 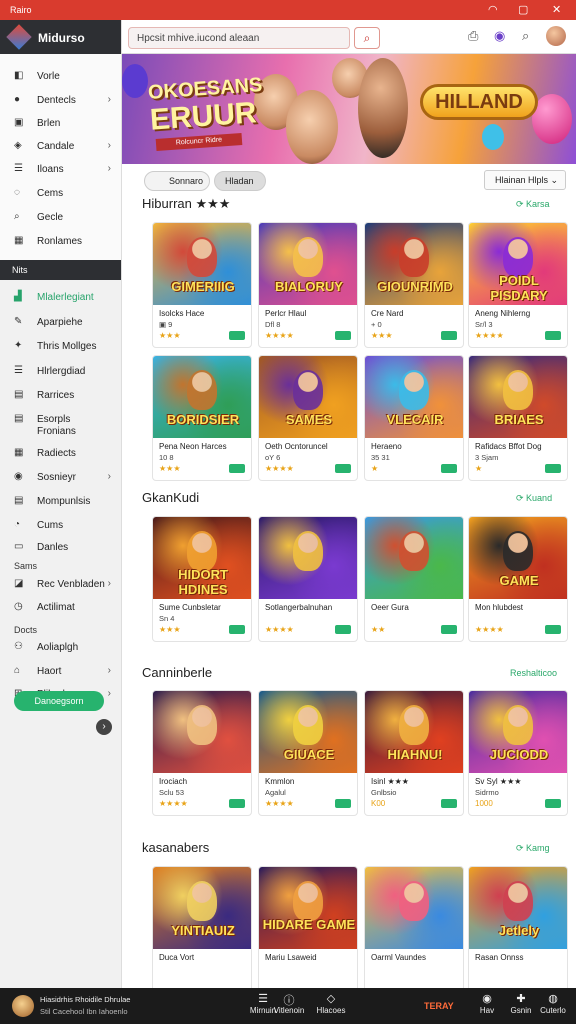 I want to click on puzzle-icon: ✦, so click(x=18, y=345).